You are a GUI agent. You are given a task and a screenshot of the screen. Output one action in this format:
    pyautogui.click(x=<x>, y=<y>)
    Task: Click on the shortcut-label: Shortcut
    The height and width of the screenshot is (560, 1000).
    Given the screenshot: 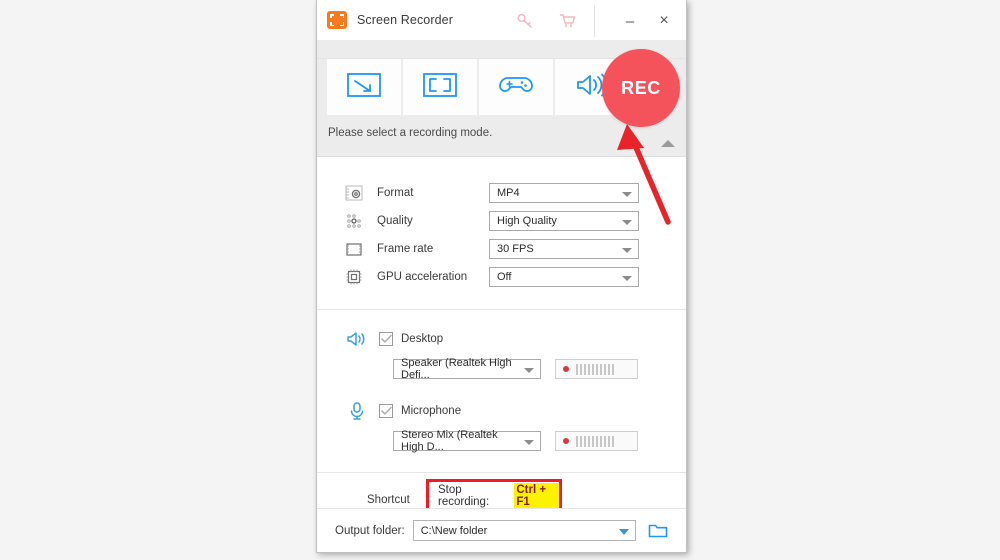 What is the action you would take?
    pyautogui.click(x=388, y=500)
    